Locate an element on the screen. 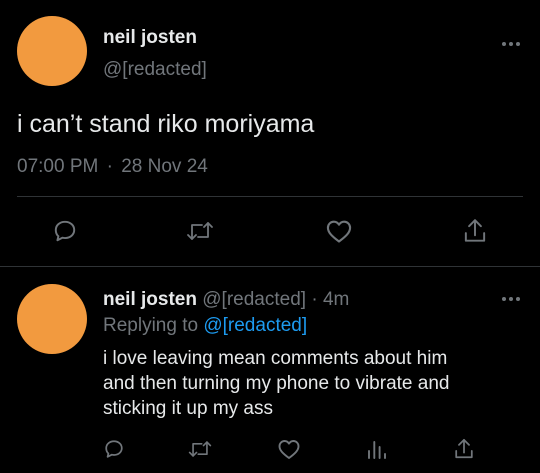 The height and width of the screenshot is (473, 540). replying-to-label: Replying to is located at coordinates (151, 325).